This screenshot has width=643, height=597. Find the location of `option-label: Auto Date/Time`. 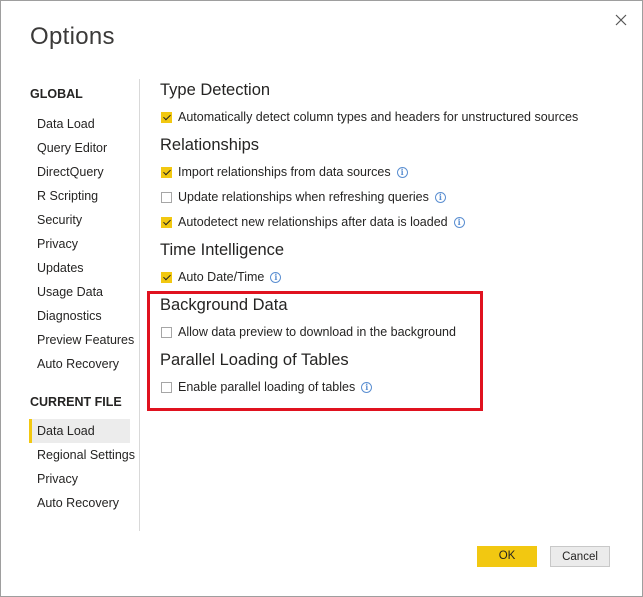

option-label: Auto Date/Time is located at coordinates (221, 277).